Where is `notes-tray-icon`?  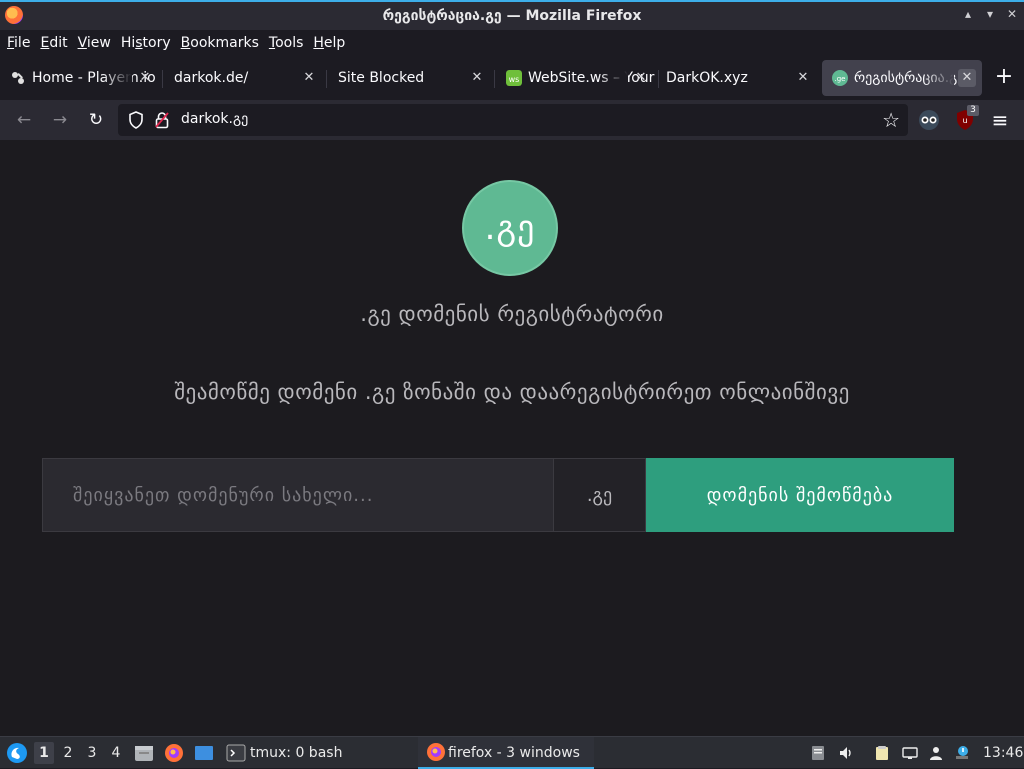
notes-tray-icon is located at coordinates (882, 753).